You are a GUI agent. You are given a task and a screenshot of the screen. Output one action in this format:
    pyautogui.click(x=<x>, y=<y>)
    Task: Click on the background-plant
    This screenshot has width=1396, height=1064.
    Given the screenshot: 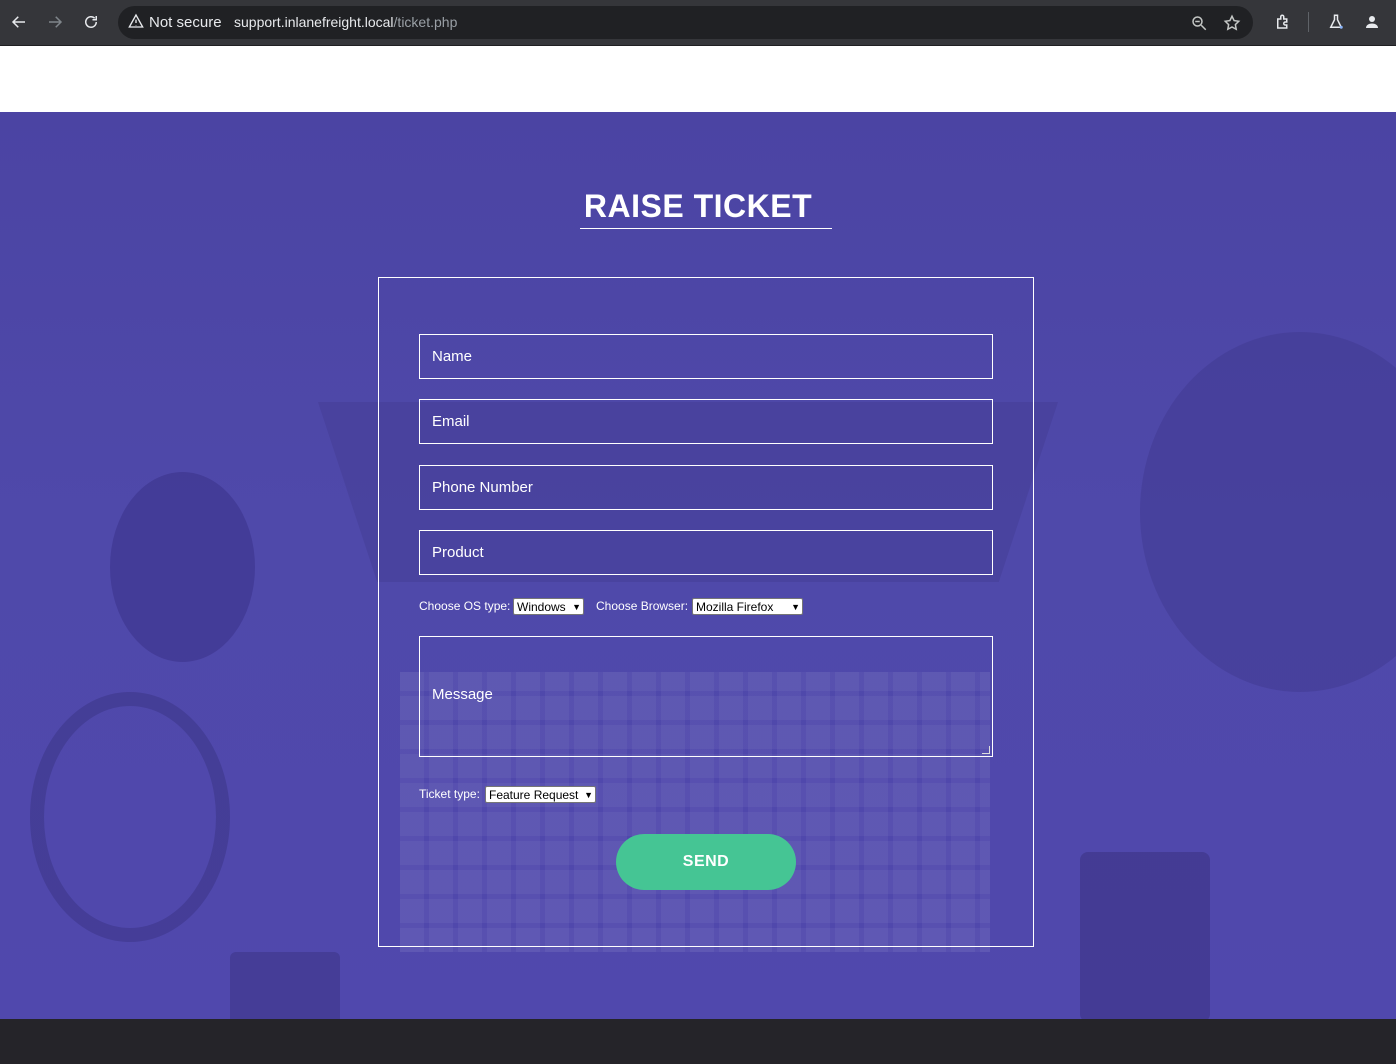 What is the action you would take?
    pyautogui.click(x=1268, y=512)
    